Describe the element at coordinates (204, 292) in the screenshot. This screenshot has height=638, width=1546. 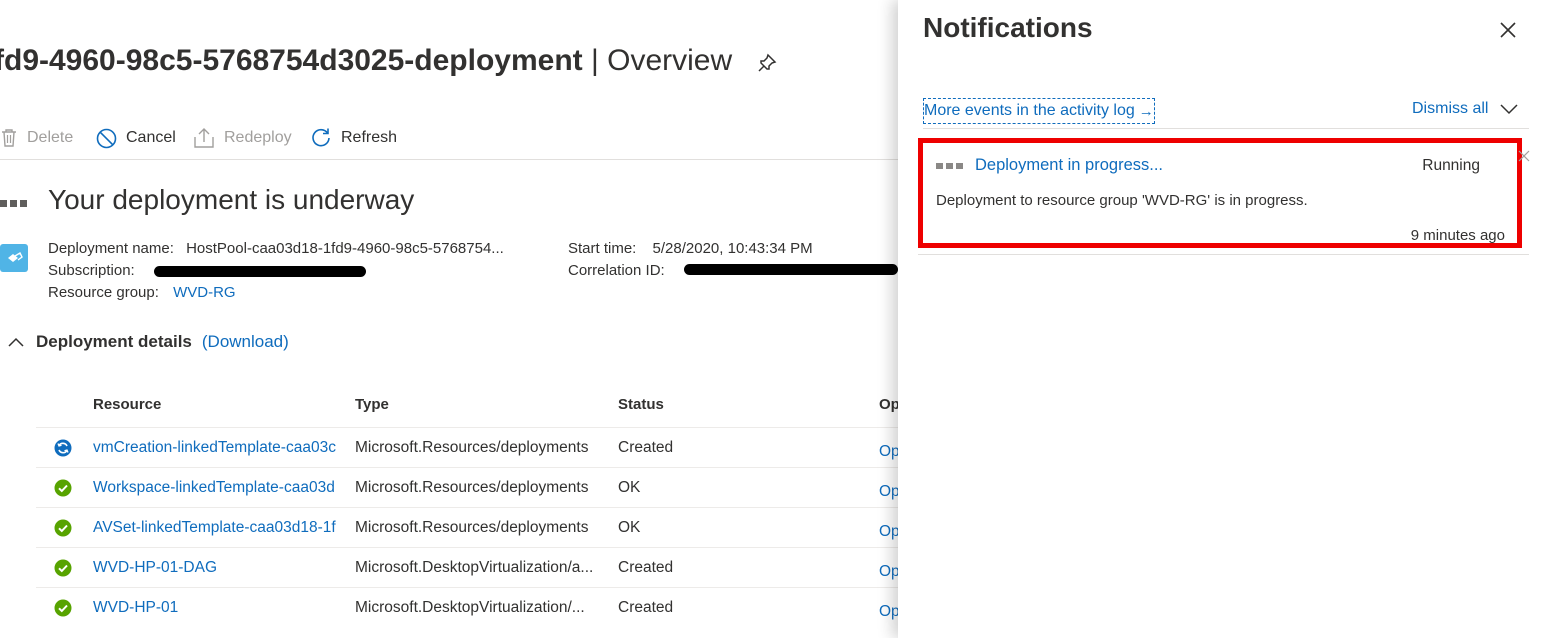
I see `resource-group-link: WVD-RG` at that location.